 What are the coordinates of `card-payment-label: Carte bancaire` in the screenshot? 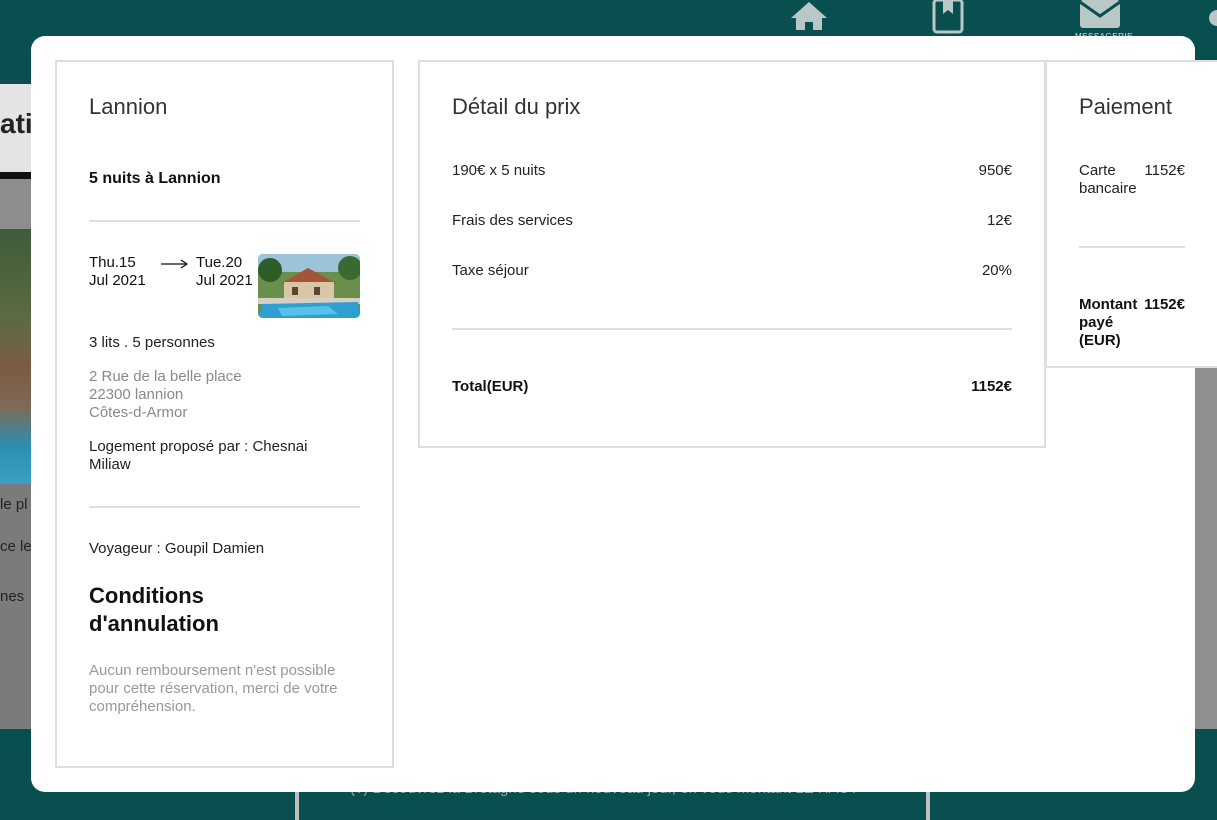 It's located at (1108, 179).